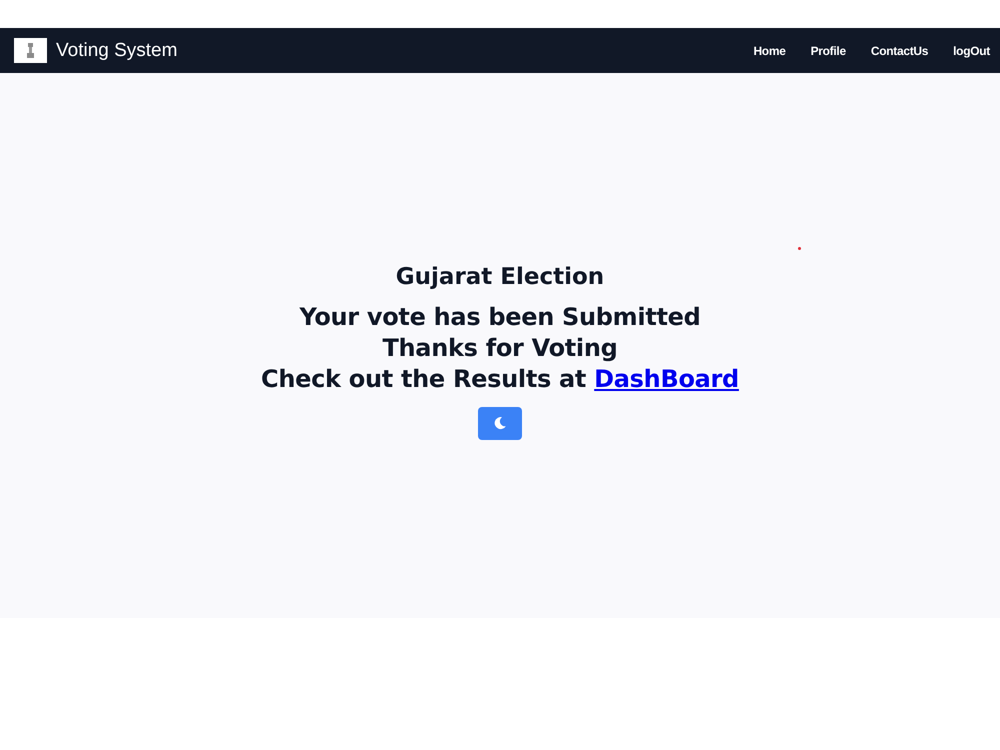 The height and width of the screenshot is (750, 1000). I want to click on theme-toggle-button, so click(500, 423).